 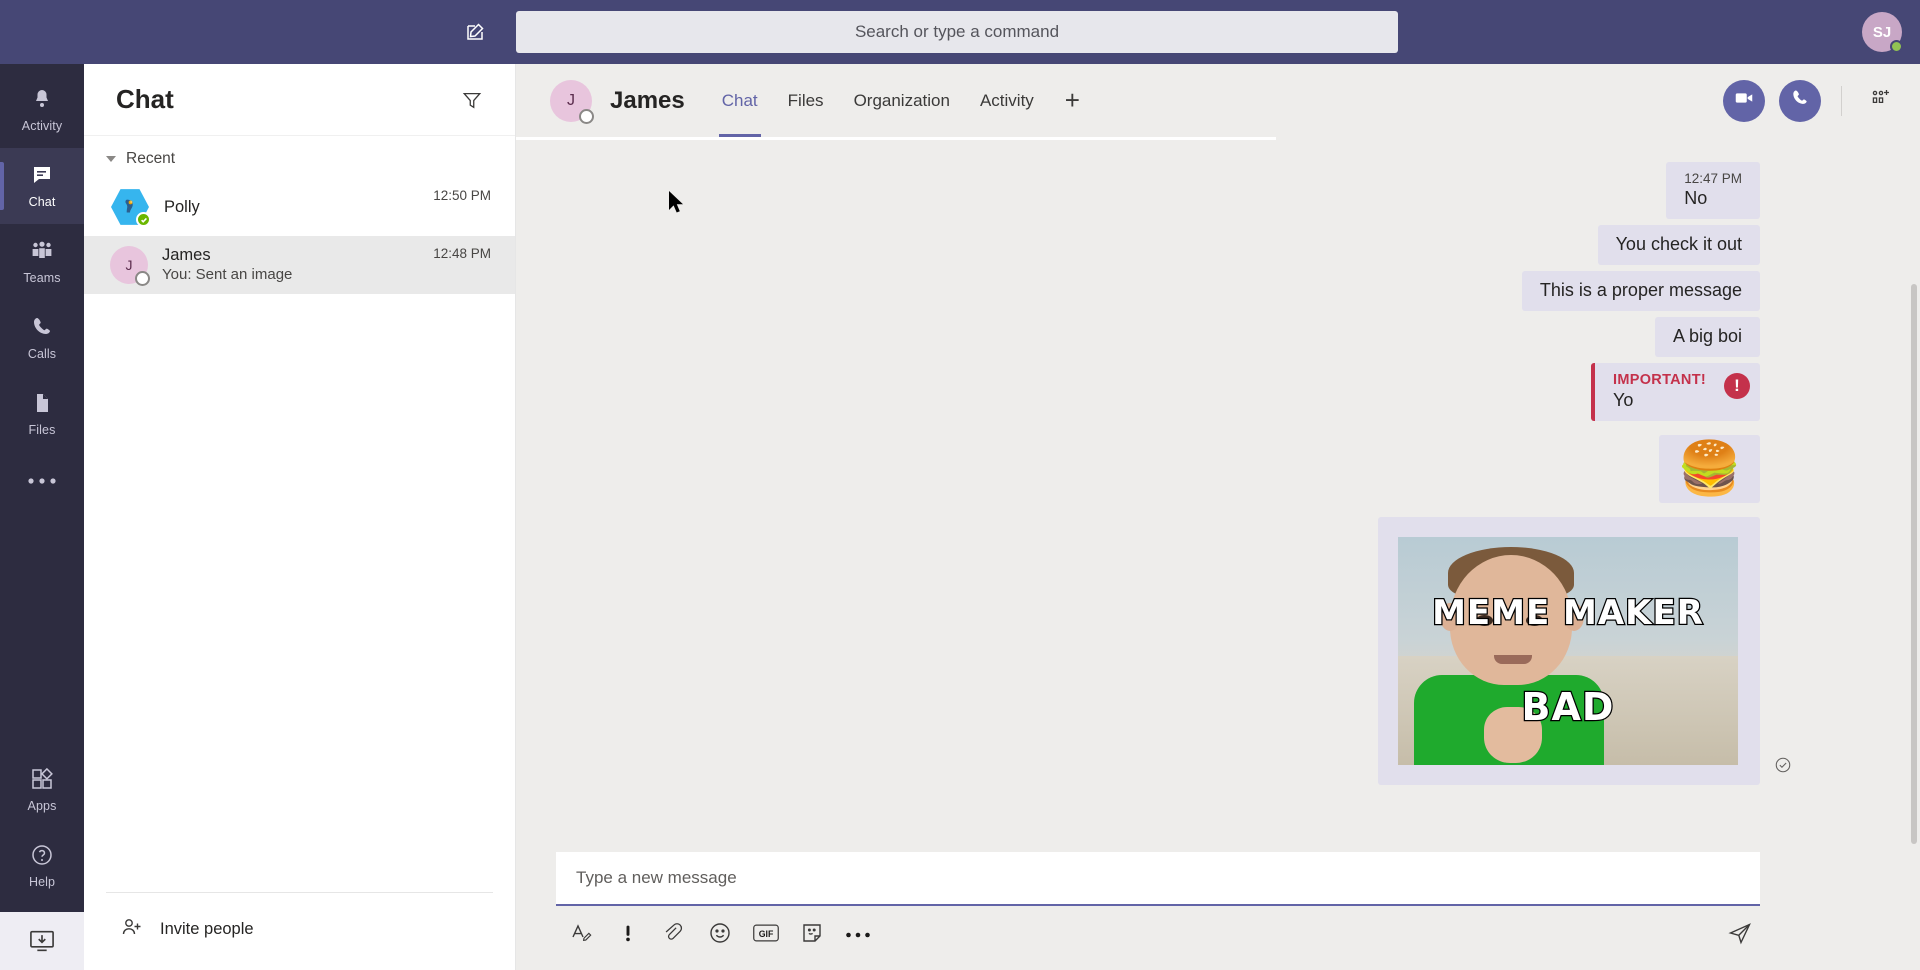 I want to click on message-row: This is a proper message, so click(x=1158, y=291).